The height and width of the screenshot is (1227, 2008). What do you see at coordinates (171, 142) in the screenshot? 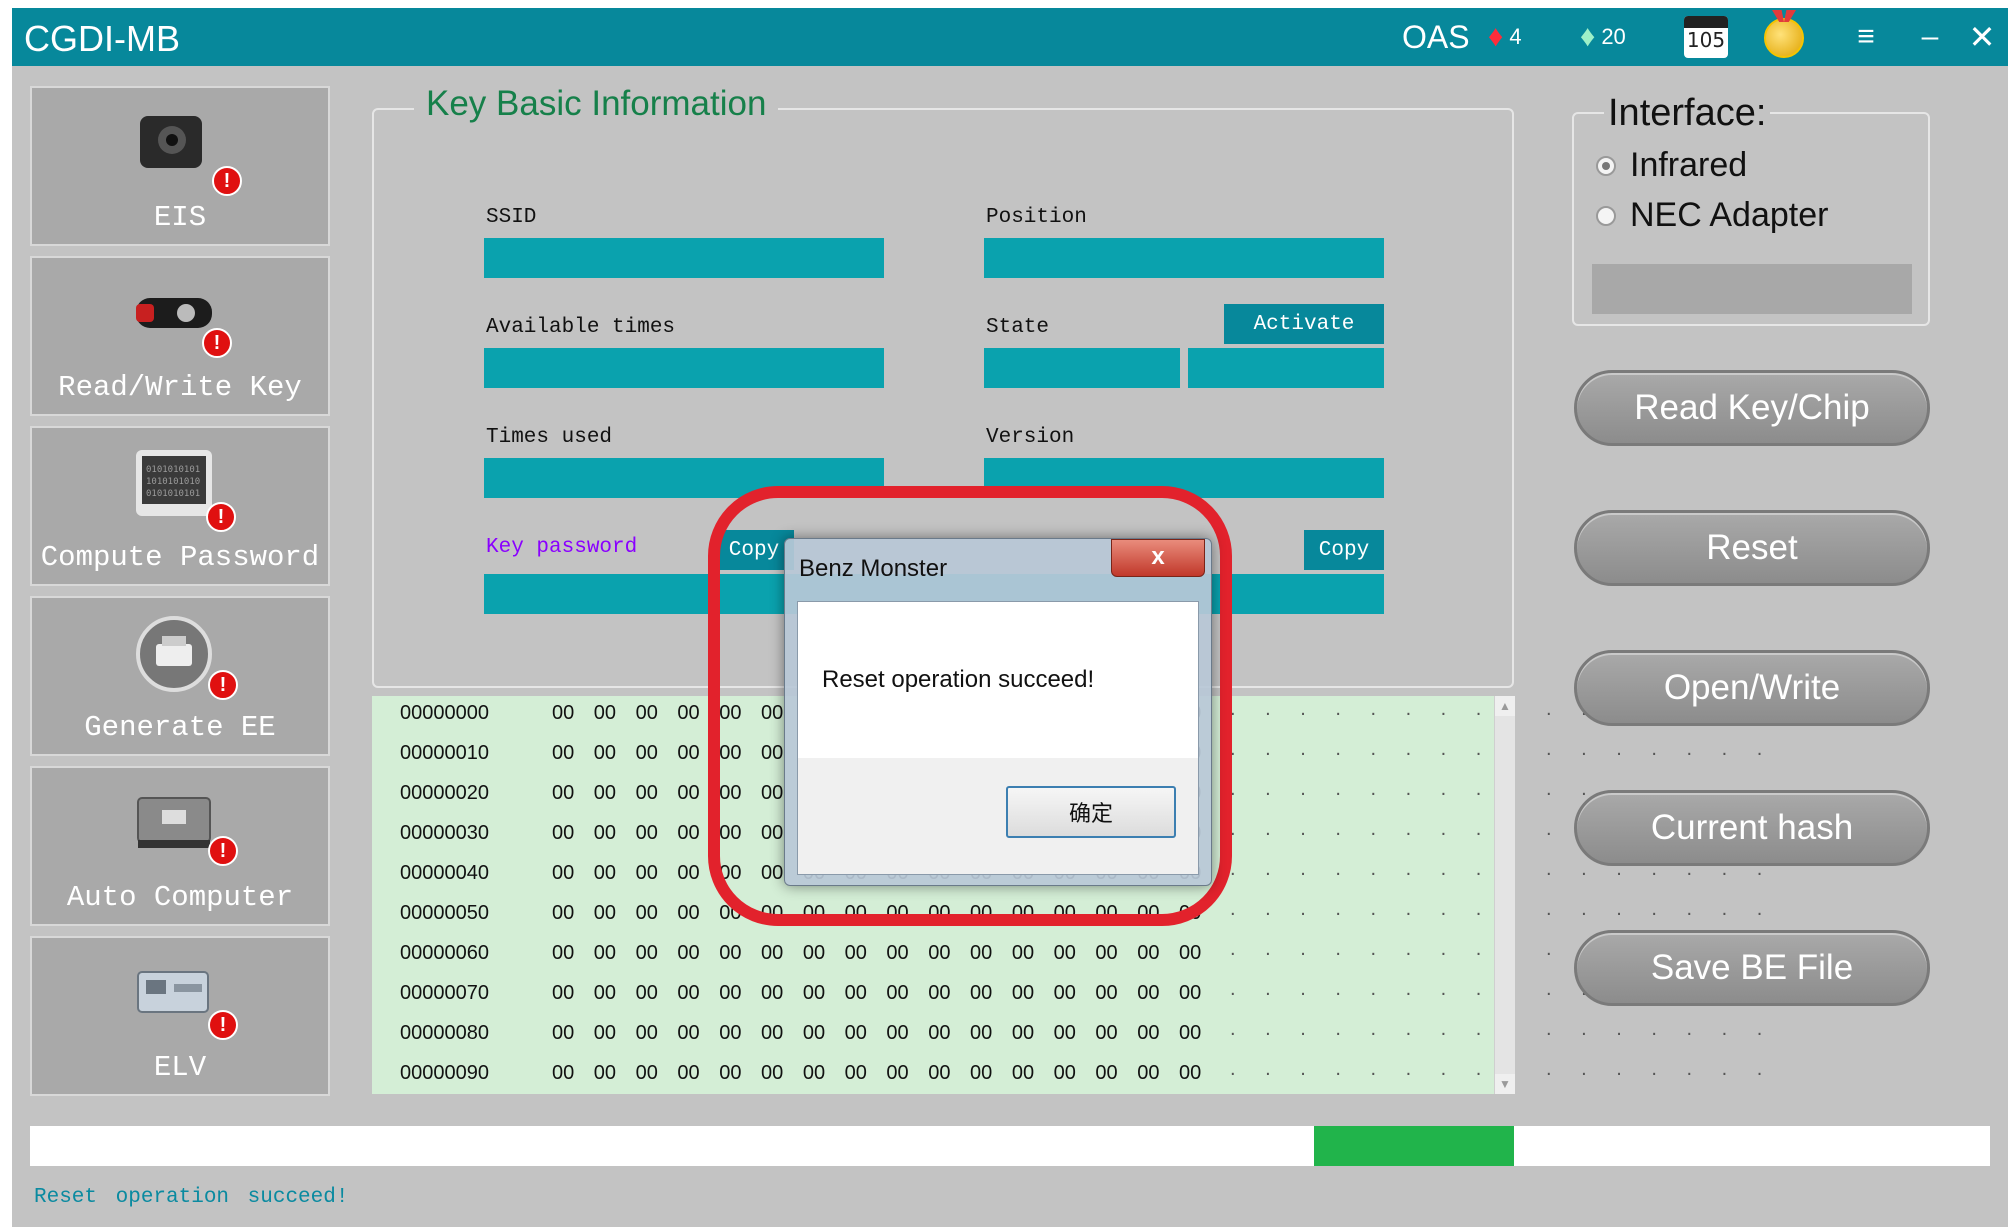
I see `ignition-switch-icon` at bounding box center [171, 142].